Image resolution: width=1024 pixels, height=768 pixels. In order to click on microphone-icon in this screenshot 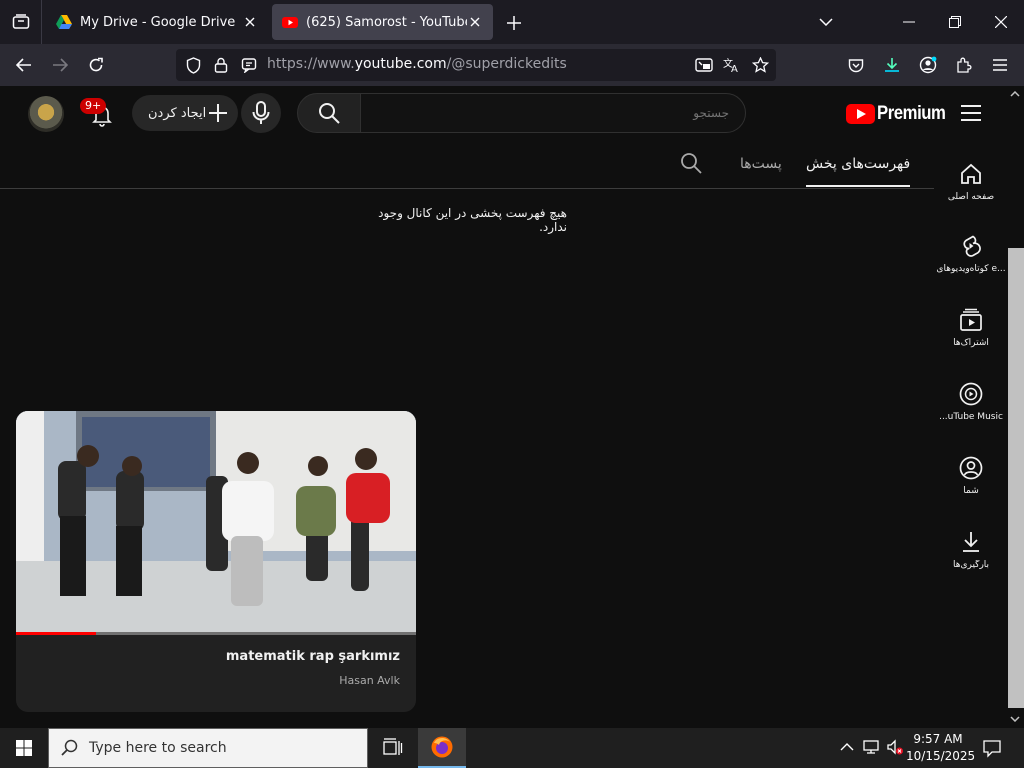, I will do `click(261, 112)`.